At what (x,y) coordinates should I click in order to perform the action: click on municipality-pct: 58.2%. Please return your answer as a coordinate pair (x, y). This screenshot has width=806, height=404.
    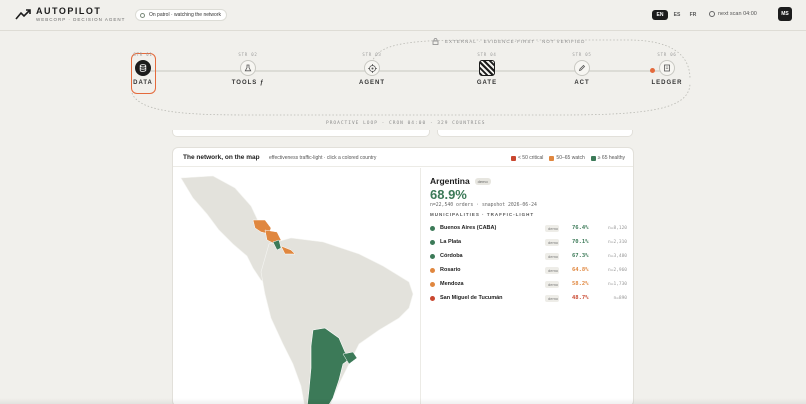
    Looking at the image, I should click on (580, 284).